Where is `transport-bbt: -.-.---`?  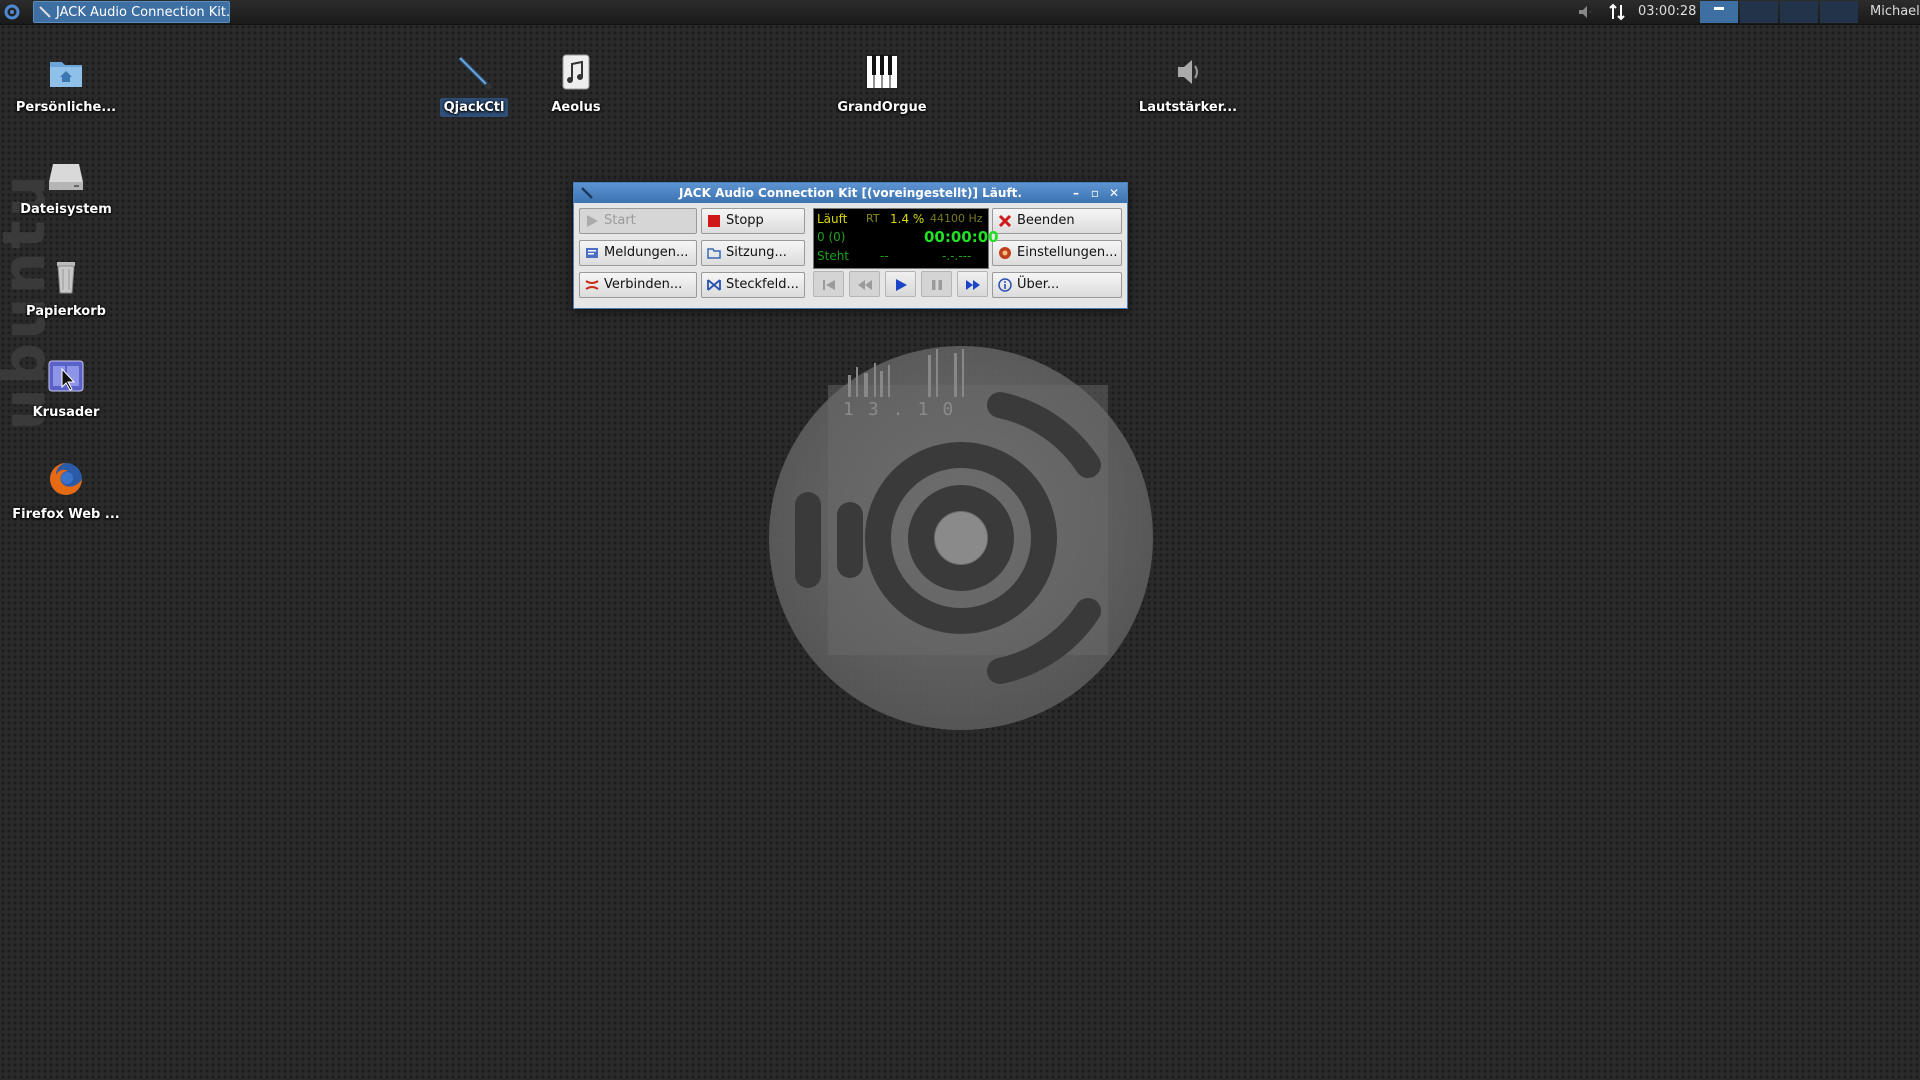 transport-bbt: -.-.--- is located at coordinates (957, 256).